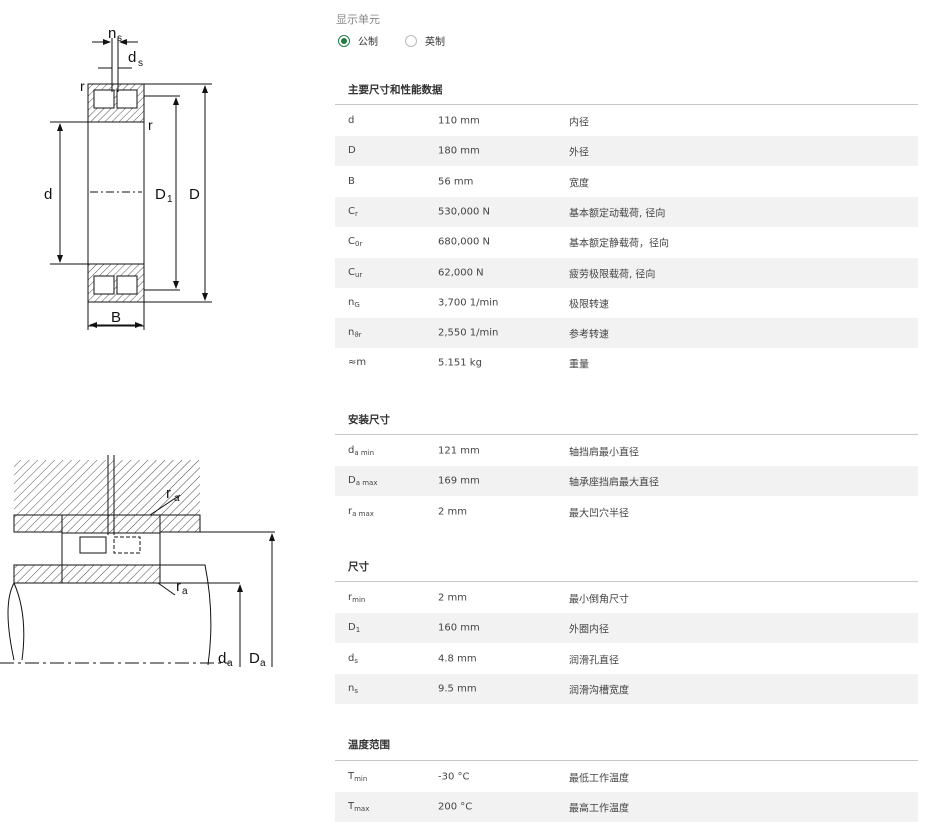  I want to click on radio-imperial: 英制, so click(425, 40).